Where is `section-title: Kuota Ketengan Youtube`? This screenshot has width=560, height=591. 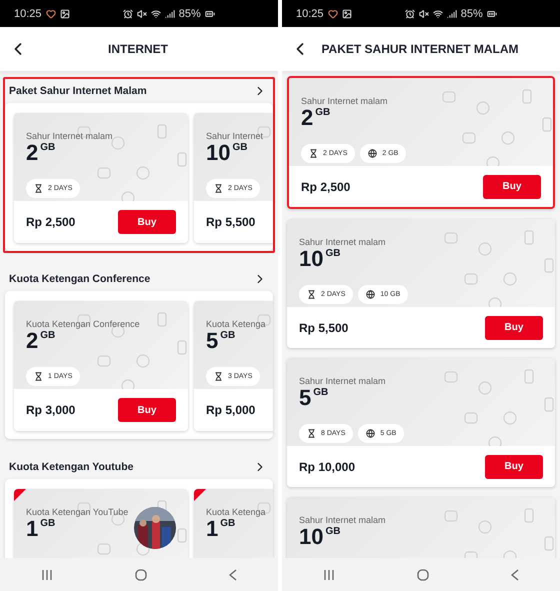
section-title: Kuota Ketengan Youtube is located at coordinates (71, 467).